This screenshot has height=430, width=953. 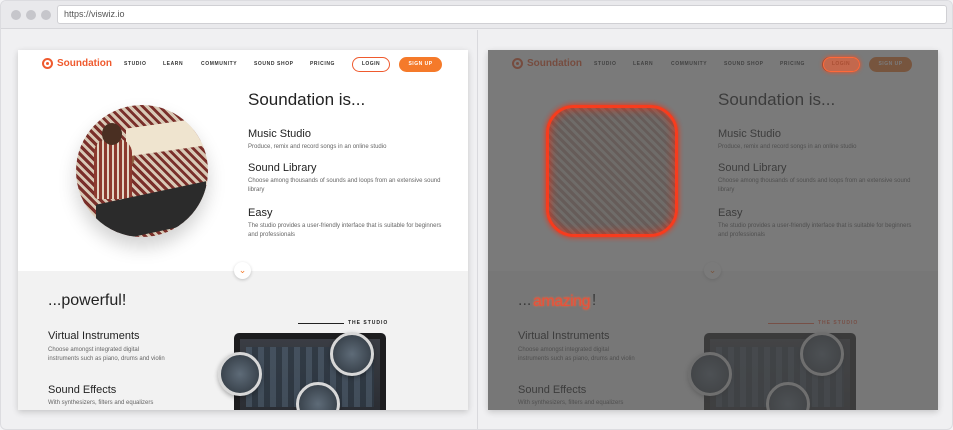 I want to click on minimize-window-icon, so click(x=31, y=15).